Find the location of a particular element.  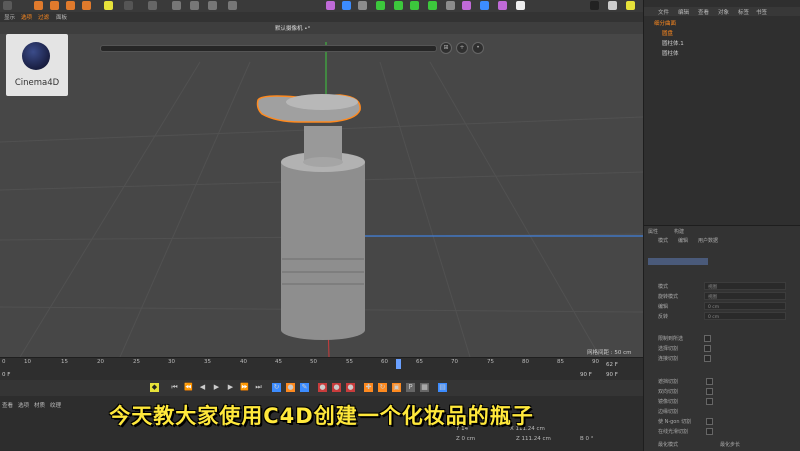

frame-start: 0 F is located at coordinates (6, 375).